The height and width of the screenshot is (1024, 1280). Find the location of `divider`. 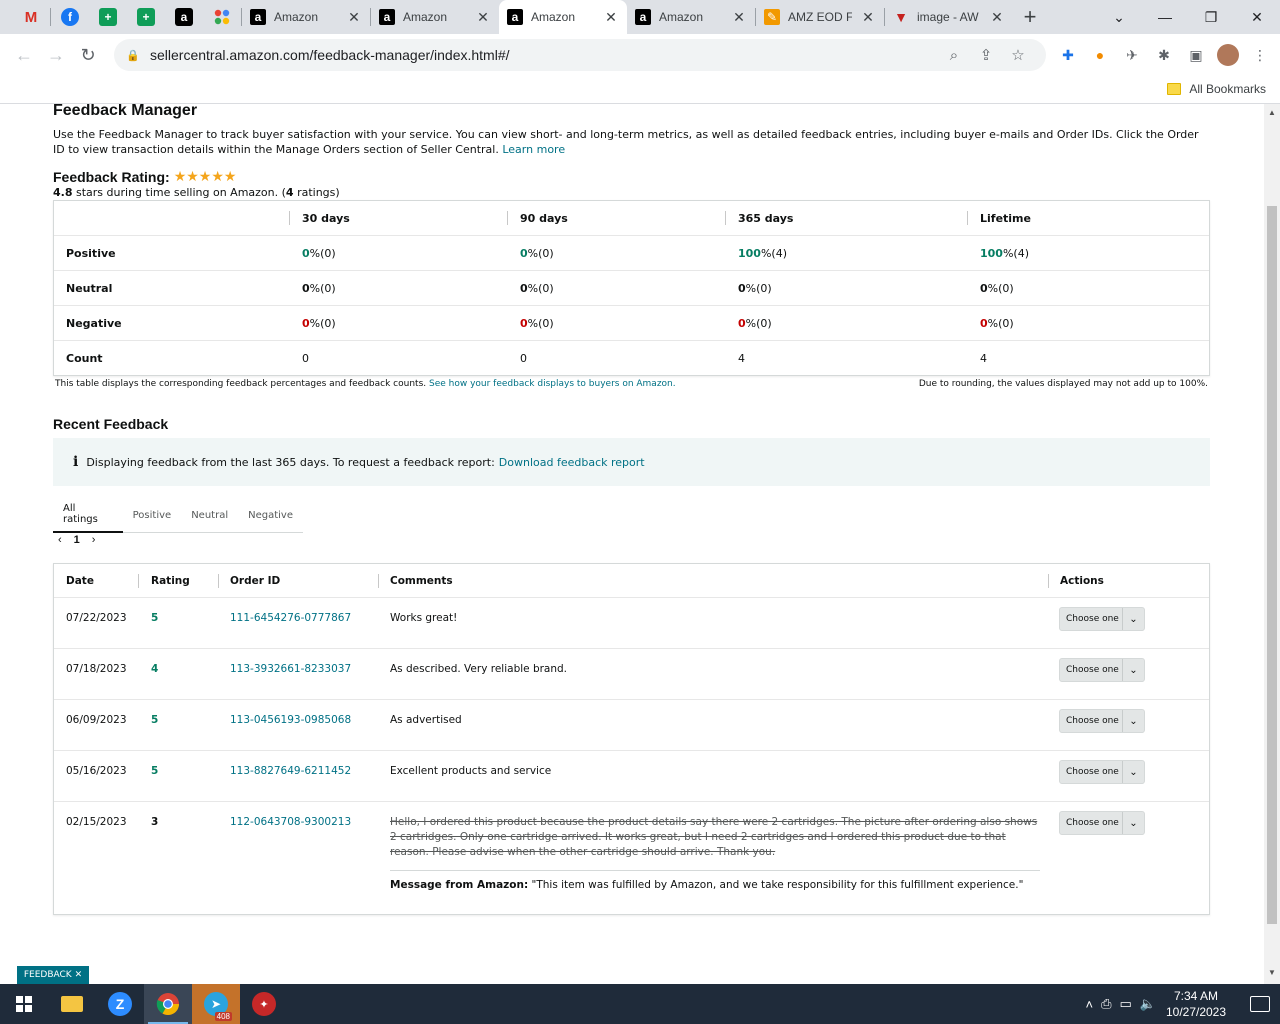

divider is located at coordinates (715, 870).